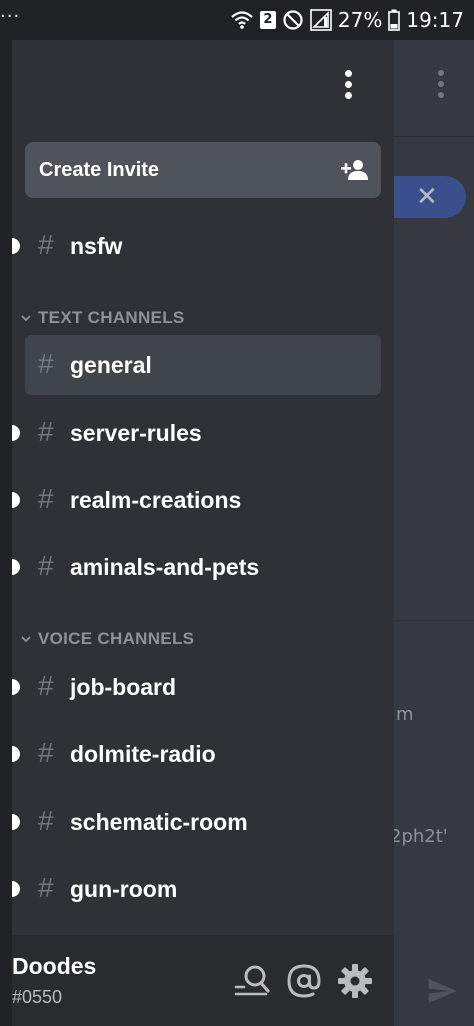  Describe the element at coordinates (321, 20) in the screenshot. I see `signal-icon` at that location.